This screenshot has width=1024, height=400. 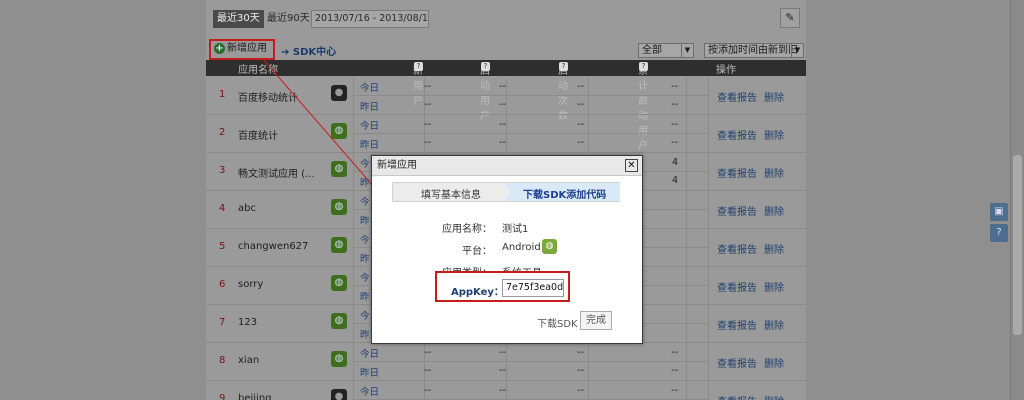 I want to click on platform-value: Android, so click(x=521, y=247).